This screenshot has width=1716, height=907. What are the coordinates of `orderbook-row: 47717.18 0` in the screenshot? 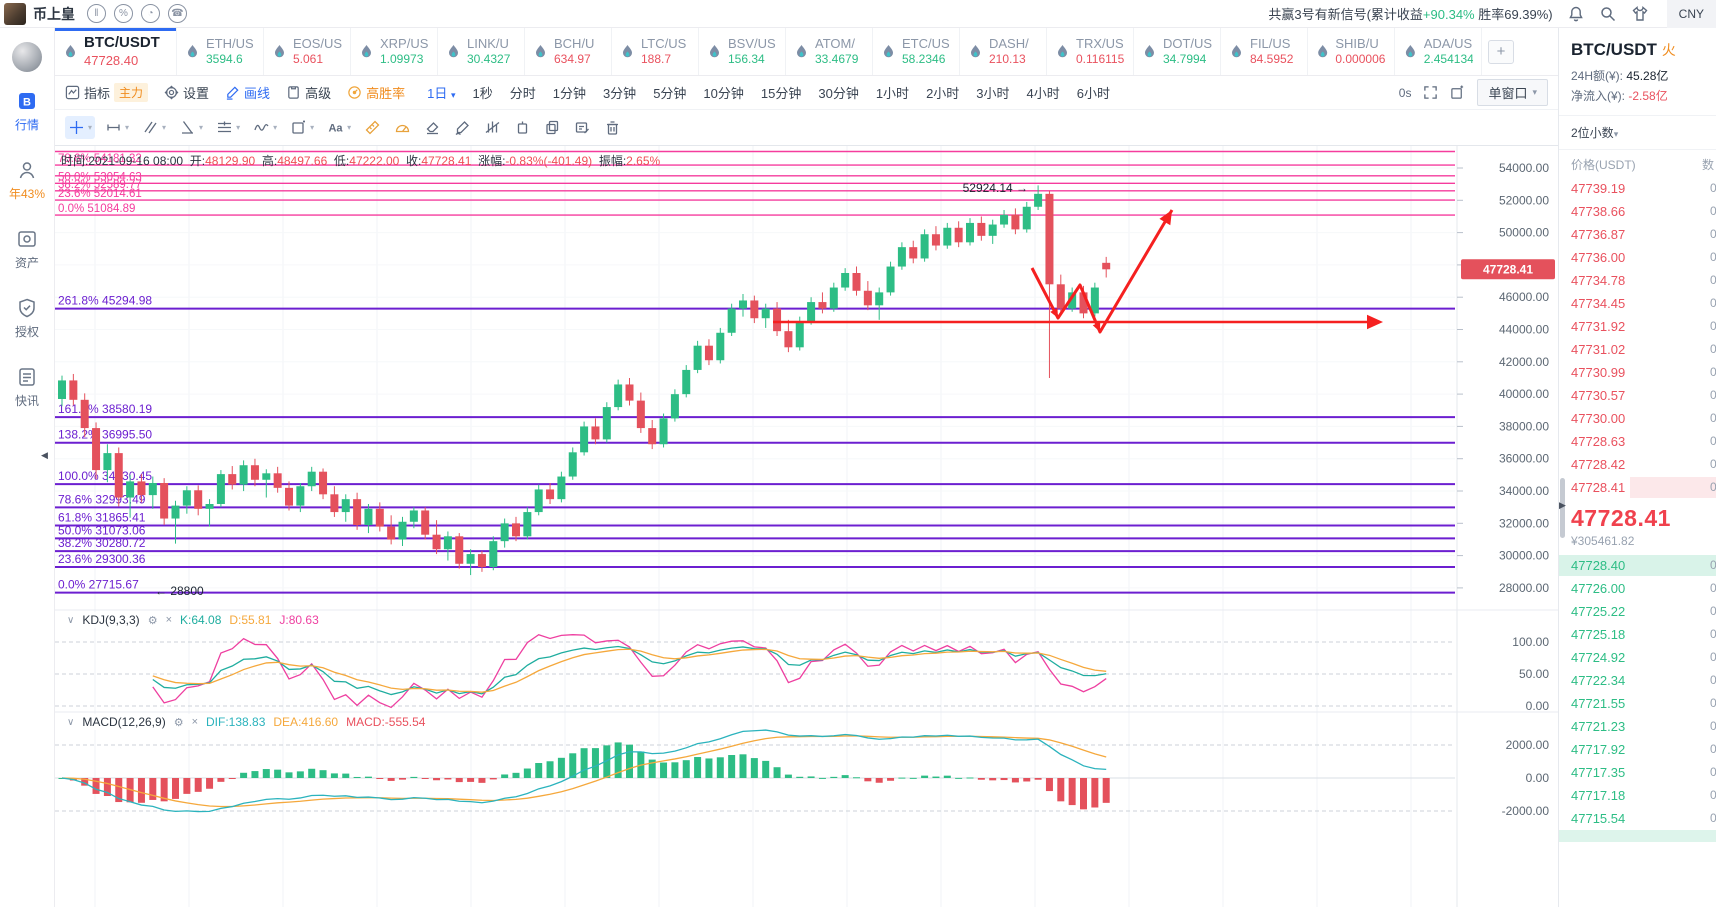 It's located at (1637, 795).